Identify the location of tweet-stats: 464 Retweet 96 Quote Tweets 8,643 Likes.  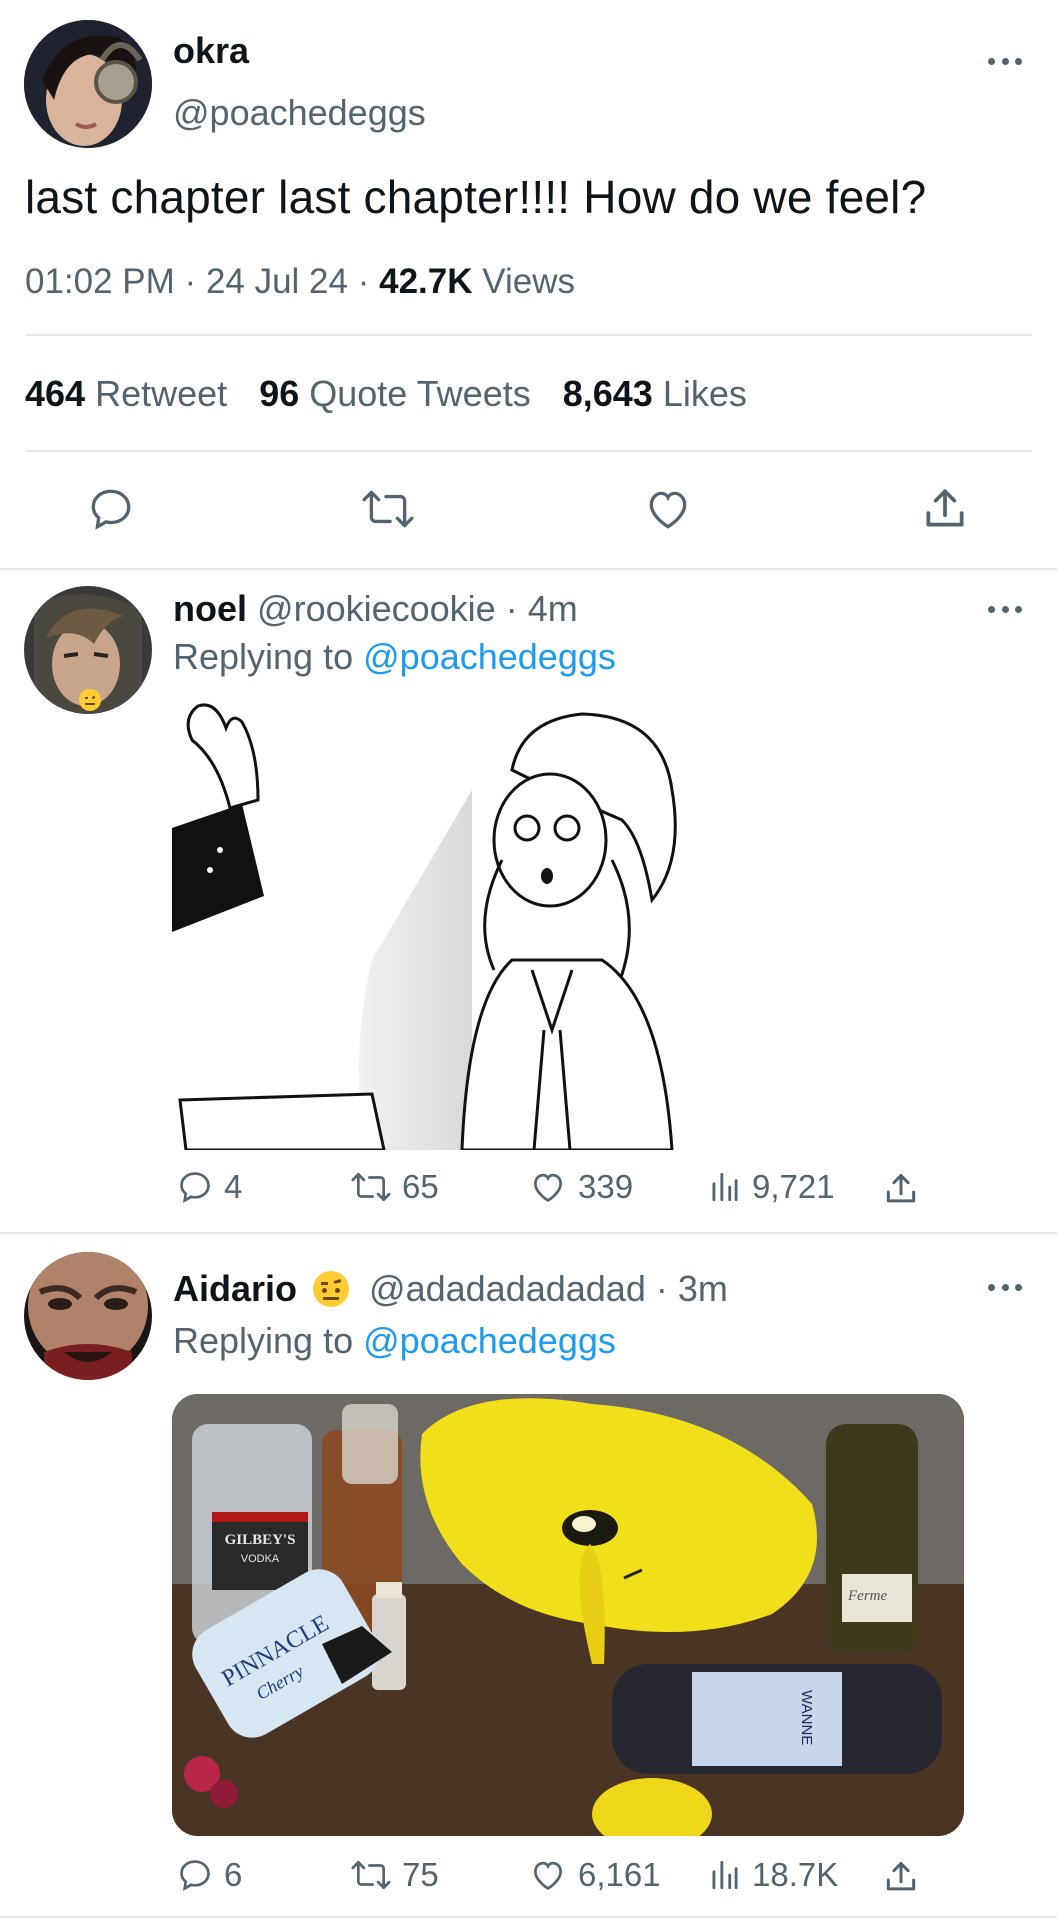
(386, 394).